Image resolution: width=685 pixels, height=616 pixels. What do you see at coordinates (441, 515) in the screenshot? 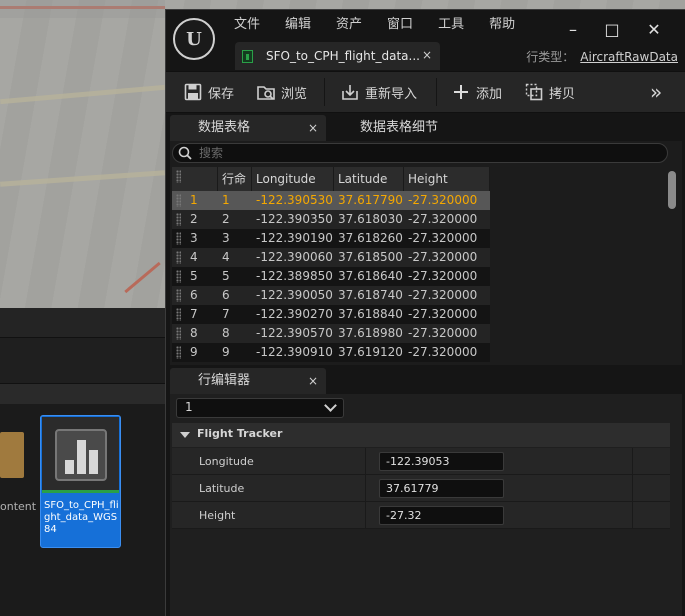
I see `height-field` at bounding box center [441, 515].